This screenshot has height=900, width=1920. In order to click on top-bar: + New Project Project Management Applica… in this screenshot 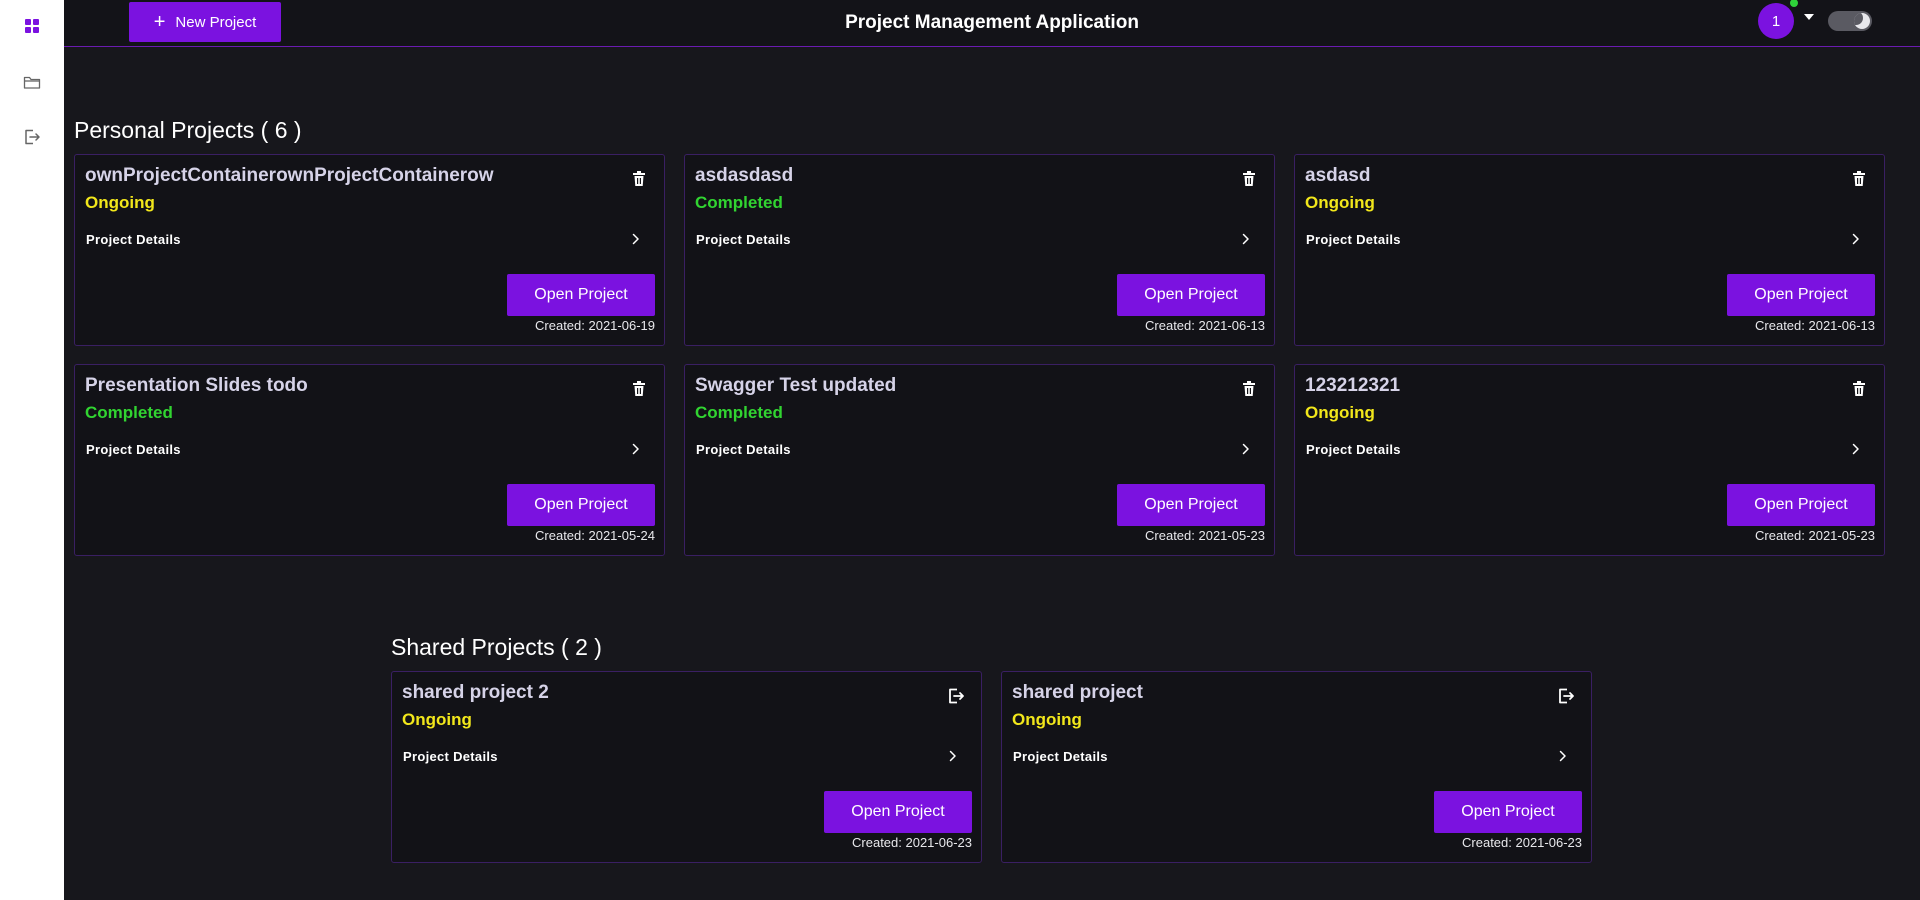, I will do `click(992, 23)`.